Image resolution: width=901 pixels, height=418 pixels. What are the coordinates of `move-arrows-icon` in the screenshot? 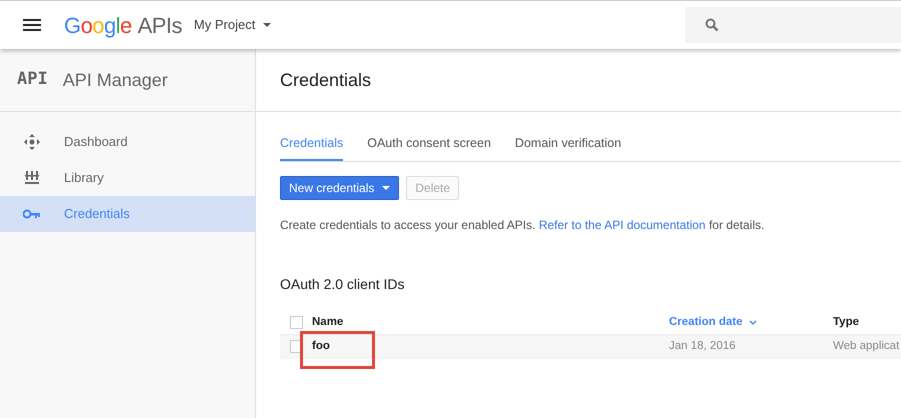 It's located at (32, 142).